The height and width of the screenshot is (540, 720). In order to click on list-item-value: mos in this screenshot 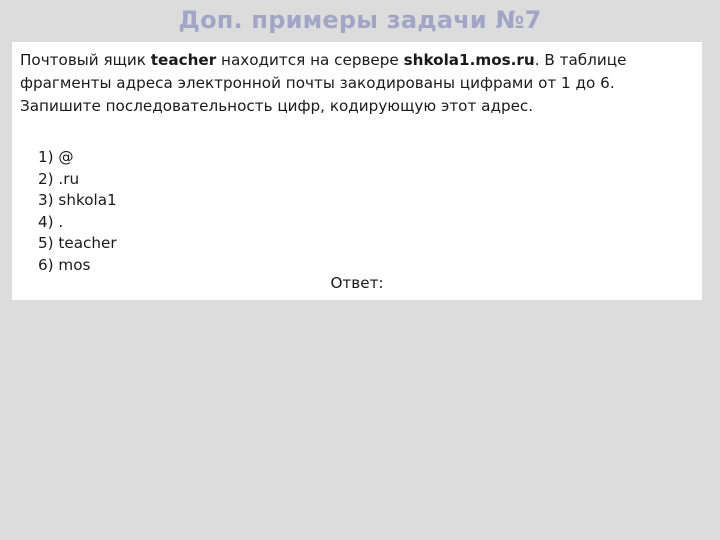, I will do `click(74, 264)`.